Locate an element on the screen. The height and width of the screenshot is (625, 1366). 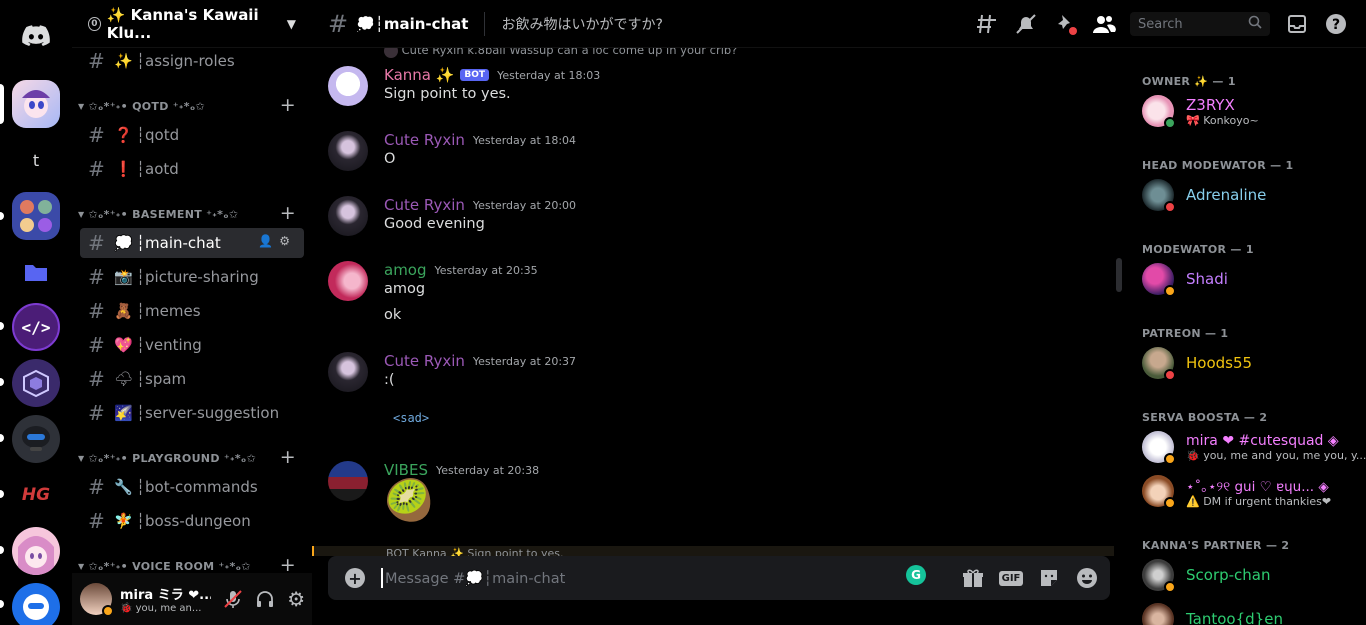
help-icon: ? is located at coordinates (1336, 24).